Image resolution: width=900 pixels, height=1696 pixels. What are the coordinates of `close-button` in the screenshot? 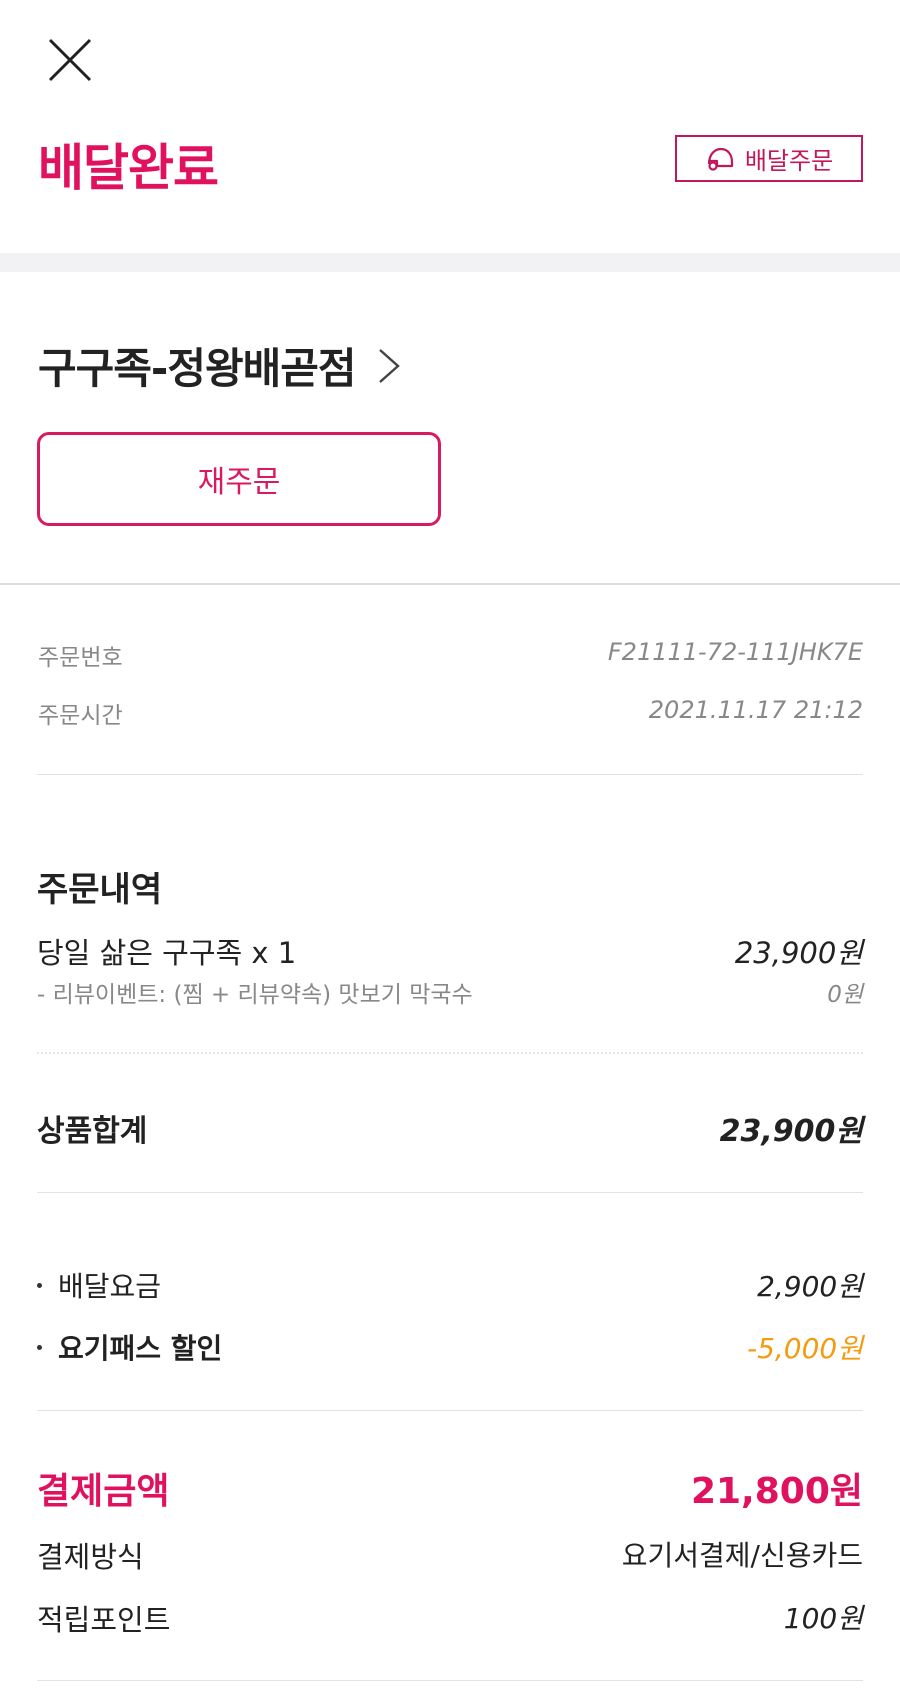 It's located at (70, 60).